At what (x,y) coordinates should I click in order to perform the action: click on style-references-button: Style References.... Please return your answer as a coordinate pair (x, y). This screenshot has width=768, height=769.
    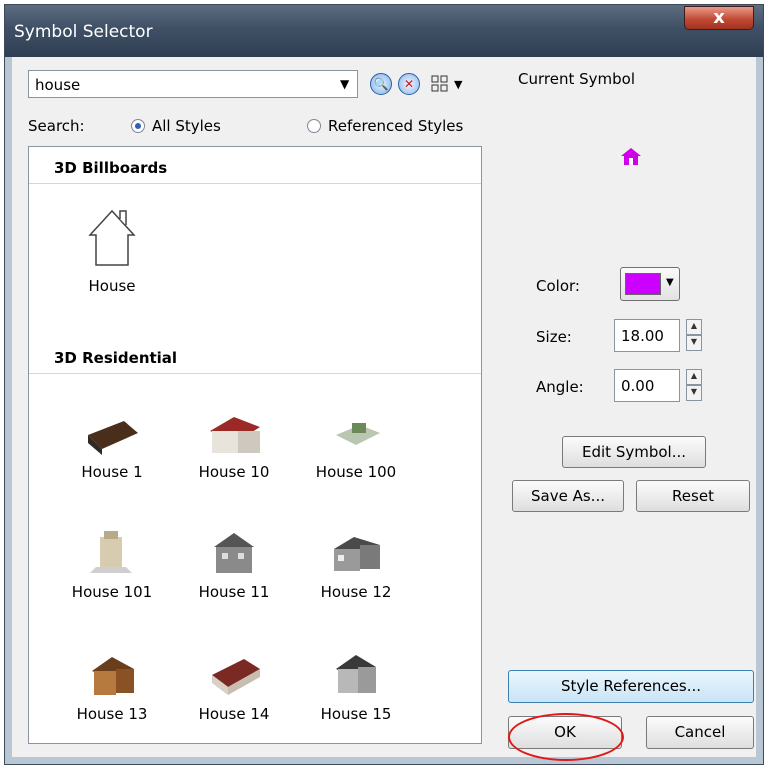
    Looking at the image, I should click on (631, 686).